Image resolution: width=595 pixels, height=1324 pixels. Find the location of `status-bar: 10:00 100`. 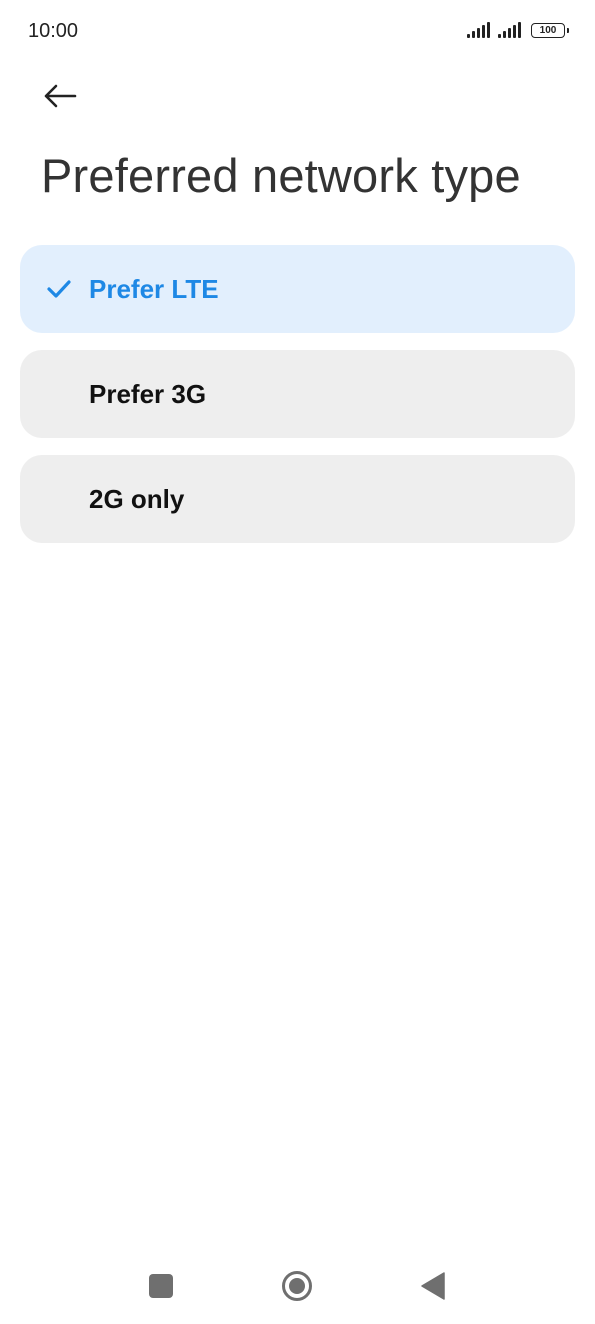

status-bar: 10:00 100 is located at coordinates (297, 32).